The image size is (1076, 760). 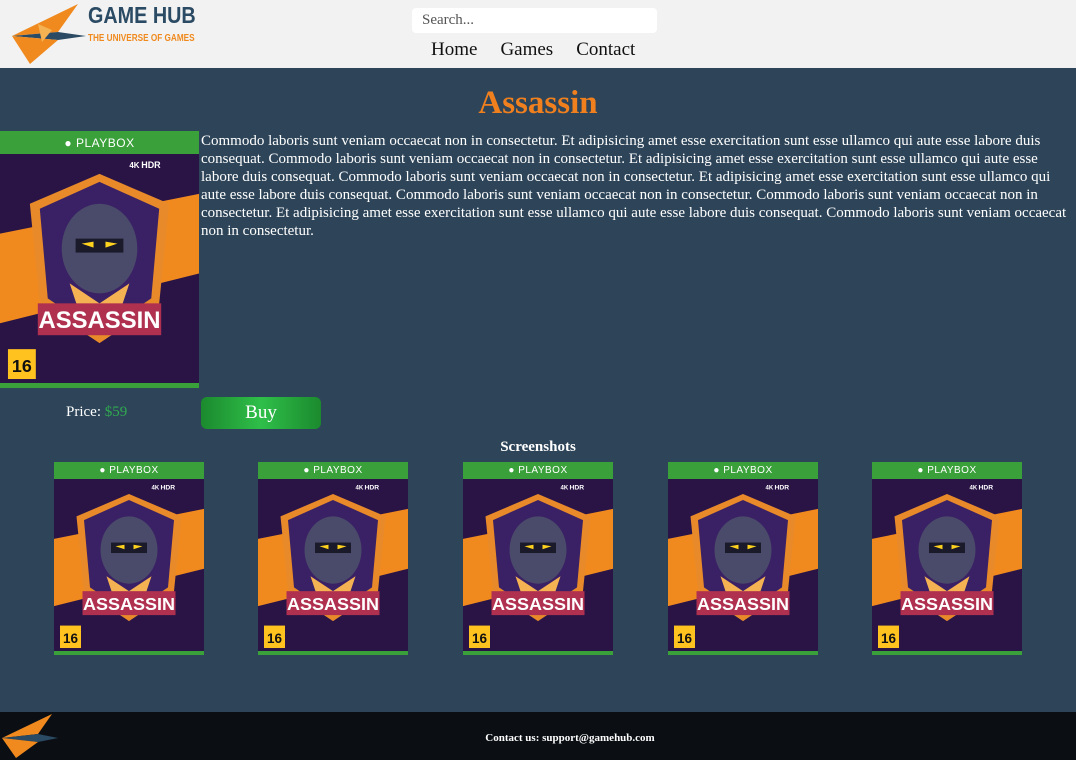 I want to click on game-cover: ● PLAYBOX ASSASSIN 4K HDR 16, so click(x=99, y=259).